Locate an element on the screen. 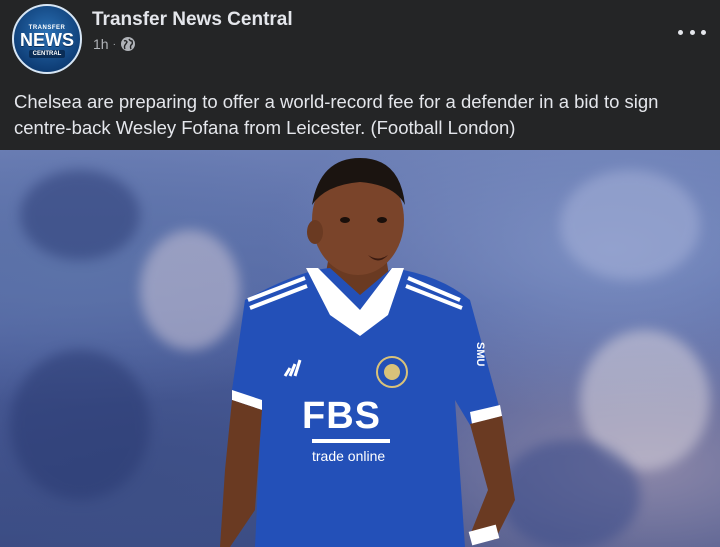 The width and height of the screenshot is (720, 547). page-avatar: TRANSFER NEWS CENTRAL is located at coordinates (47, 39).